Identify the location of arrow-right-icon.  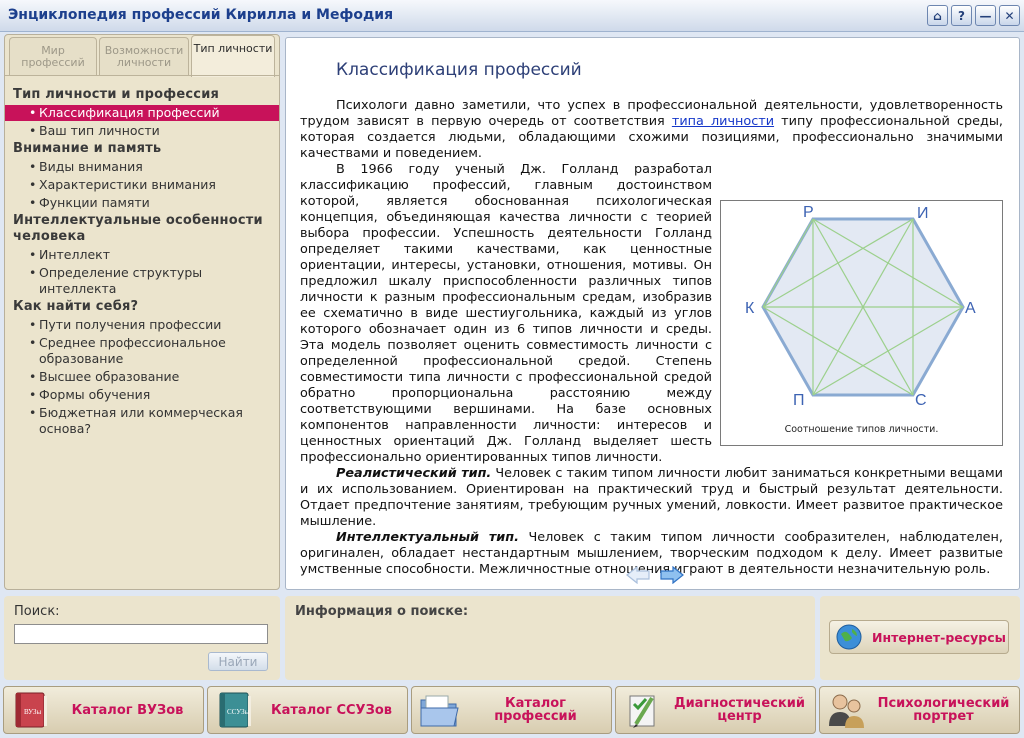
(672, 575).